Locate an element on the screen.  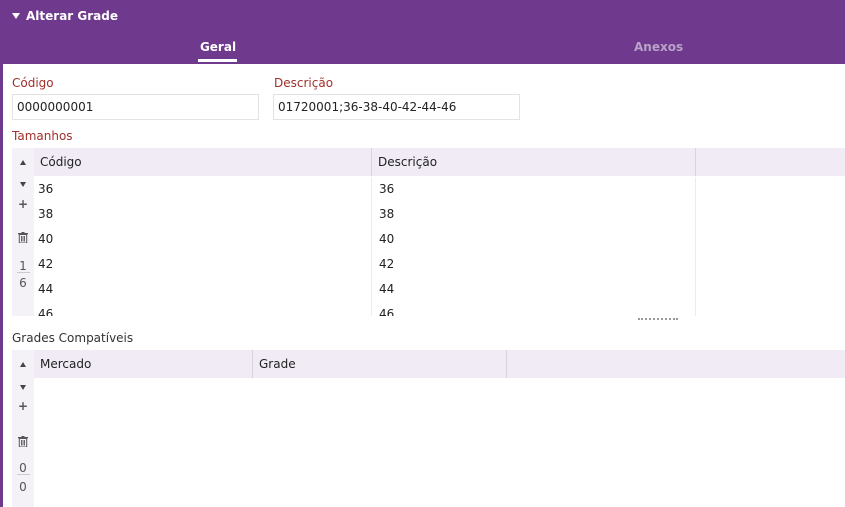
panel-header: Alterar Grade Geral Anexos is located at coordinates (422, 32).